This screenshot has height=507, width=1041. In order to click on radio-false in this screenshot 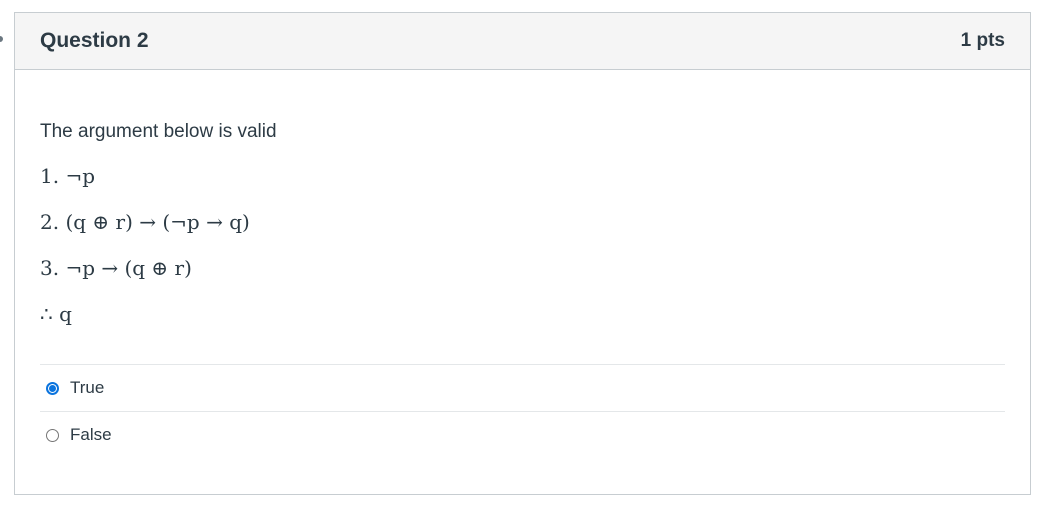, I will do `click(52, 435)`.